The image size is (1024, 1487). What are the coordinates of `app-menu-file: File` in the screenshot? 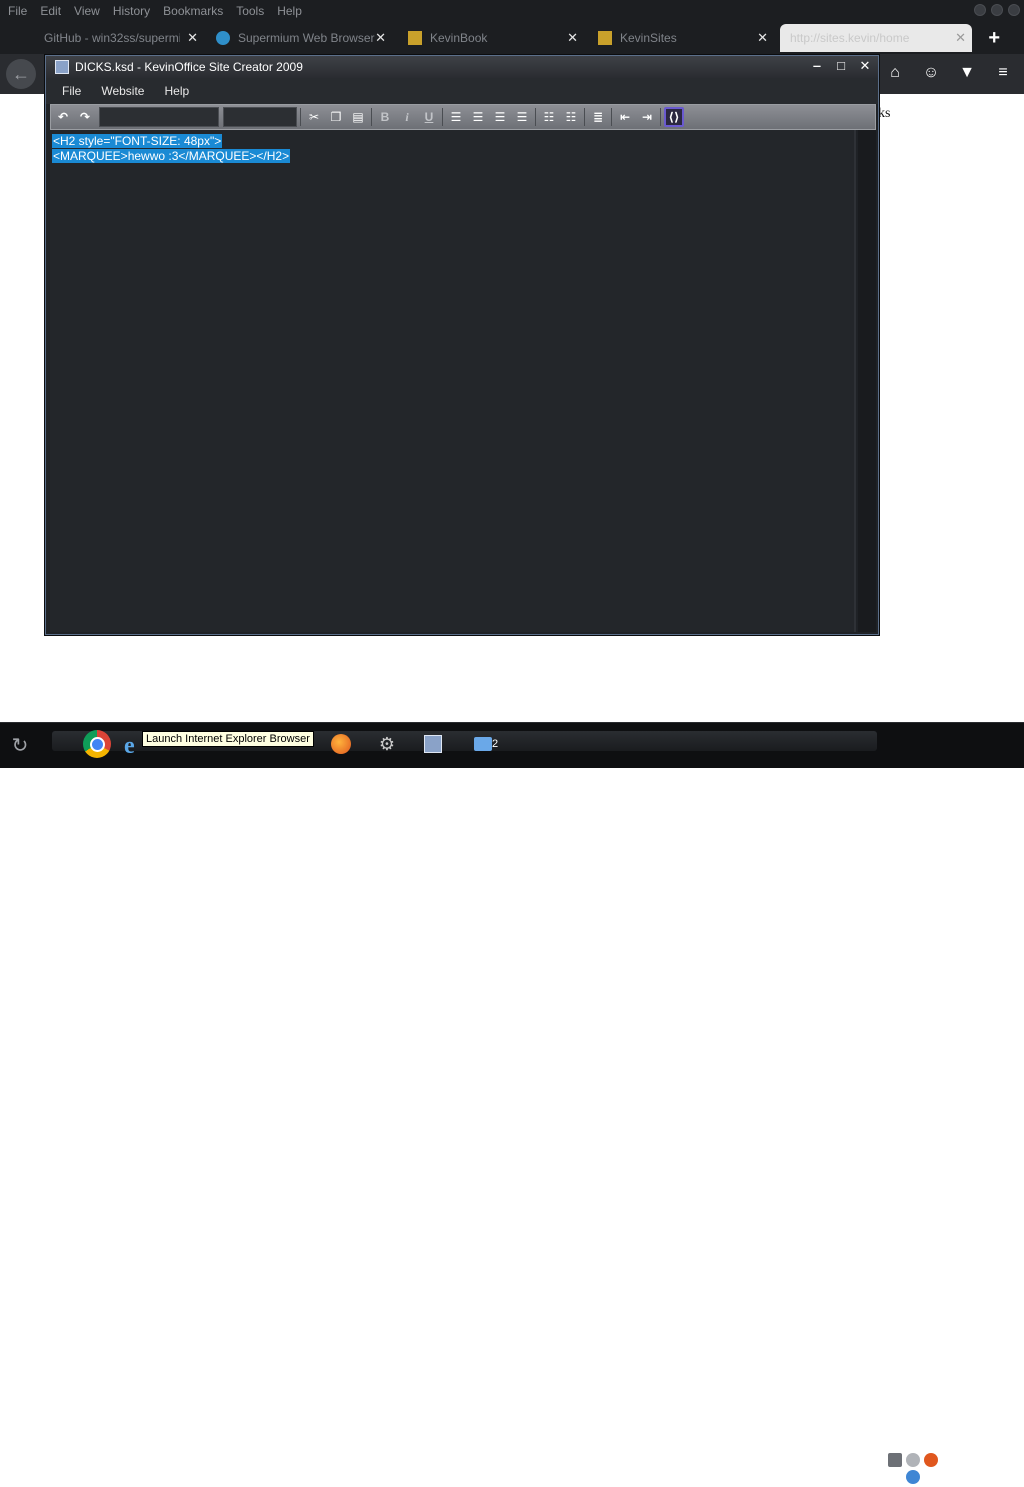 It's located at (71, 91).